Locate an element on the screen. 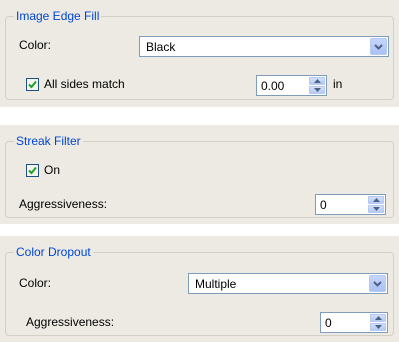  edge-size-spinbox: 0.00 is located at coordinates (291, 85).